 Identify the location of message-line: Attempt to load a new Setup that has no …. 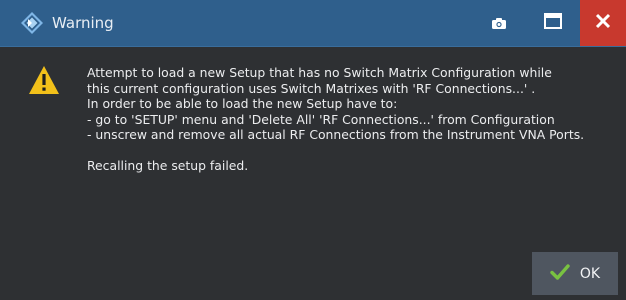
(319, 72).